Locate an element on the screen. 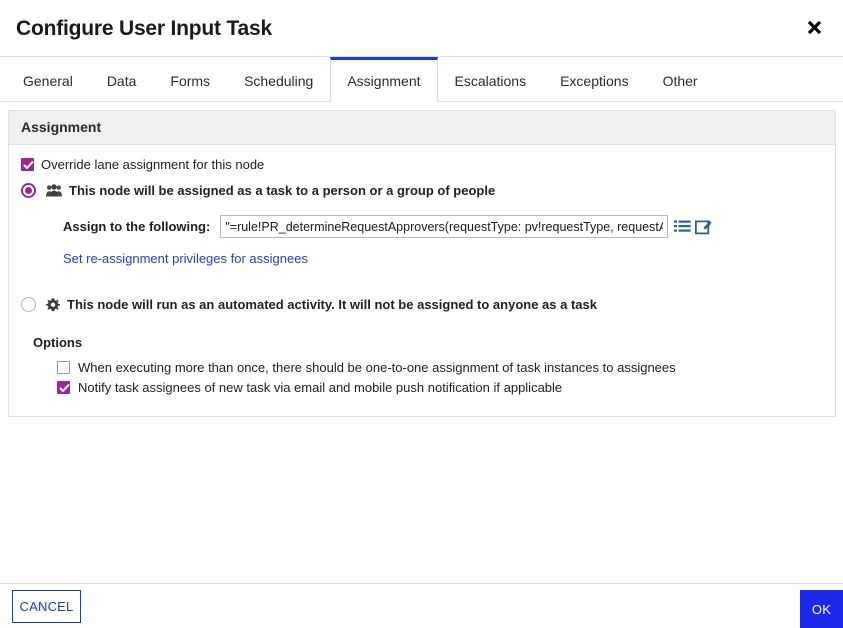  tab-exceptions: Exceptions is located at coordinates (594, 79).